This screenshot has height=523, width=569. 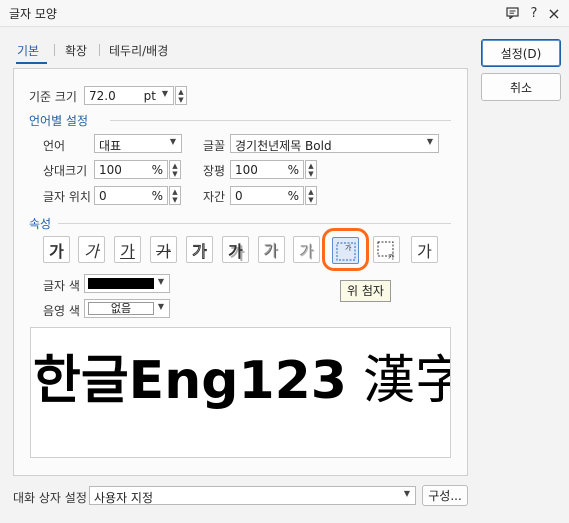 I want to click on text-color-select: ▼, so click(x=127, y=283).